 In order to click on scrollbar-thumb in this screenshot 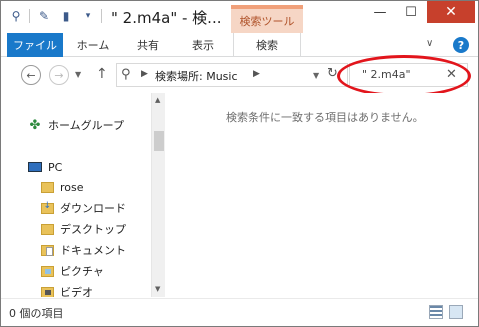, I will do `click(159, 141)`.